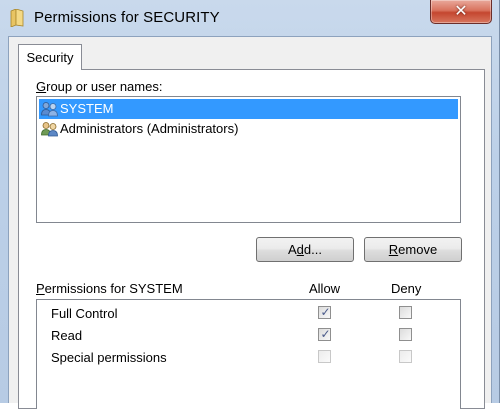  Describe the element at coordinates (325, 288) in the screenshot. I see `allow-column-header: Allow` at that location.